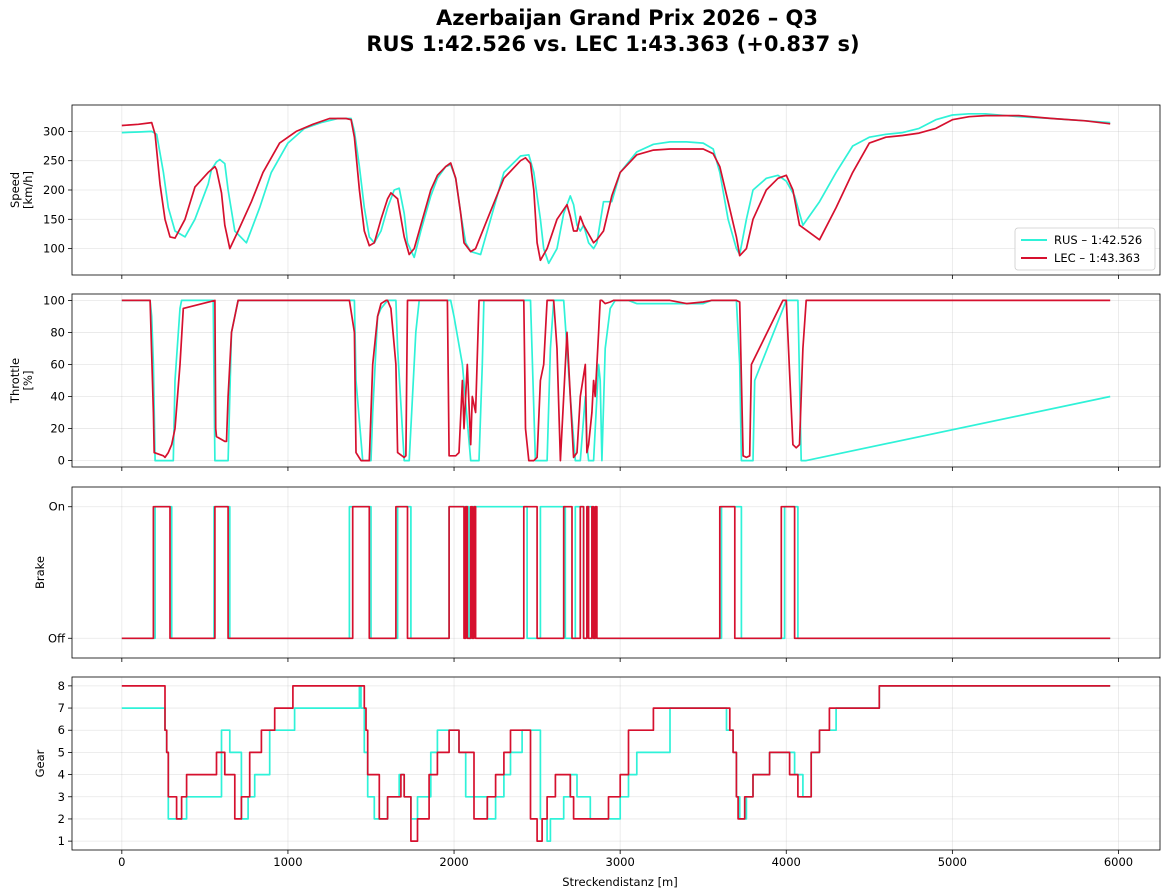  What do you see at coordinates (61, 841) in the screenshot?
I see `y-tick-label: 1` at bounding box center [61, 841].